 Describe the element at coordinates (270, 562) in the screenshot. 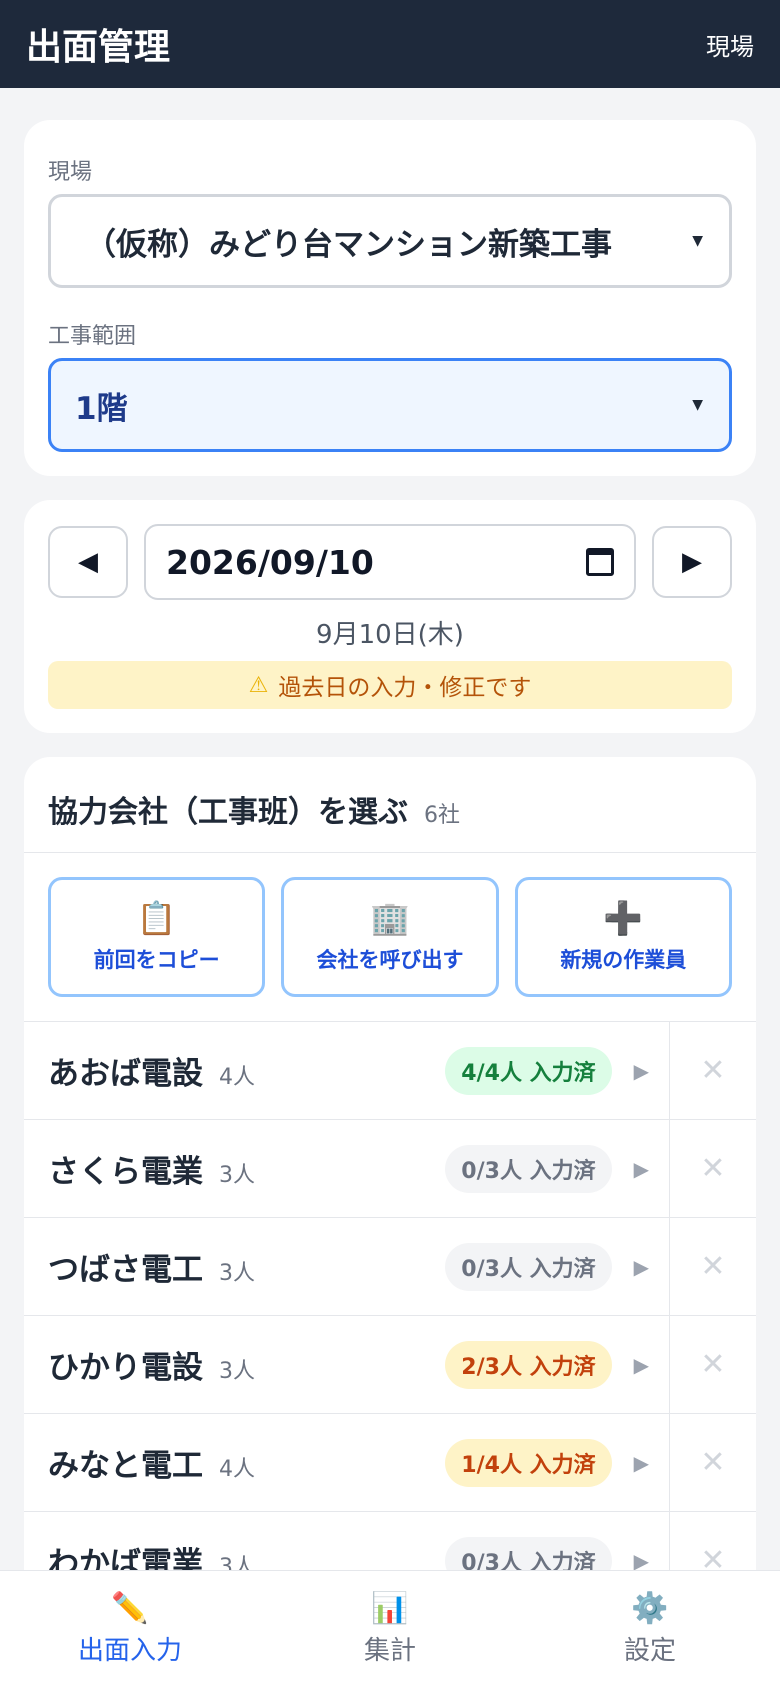

I see `date-value: 2026/09/10` at that location.